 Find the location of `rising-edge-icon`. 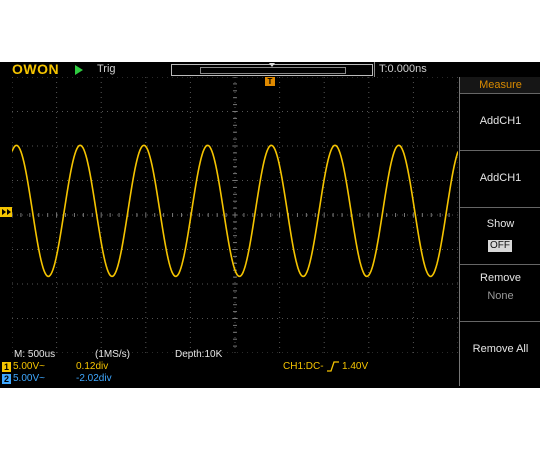

rising-edge-icon is located at coordinates (333, 368).